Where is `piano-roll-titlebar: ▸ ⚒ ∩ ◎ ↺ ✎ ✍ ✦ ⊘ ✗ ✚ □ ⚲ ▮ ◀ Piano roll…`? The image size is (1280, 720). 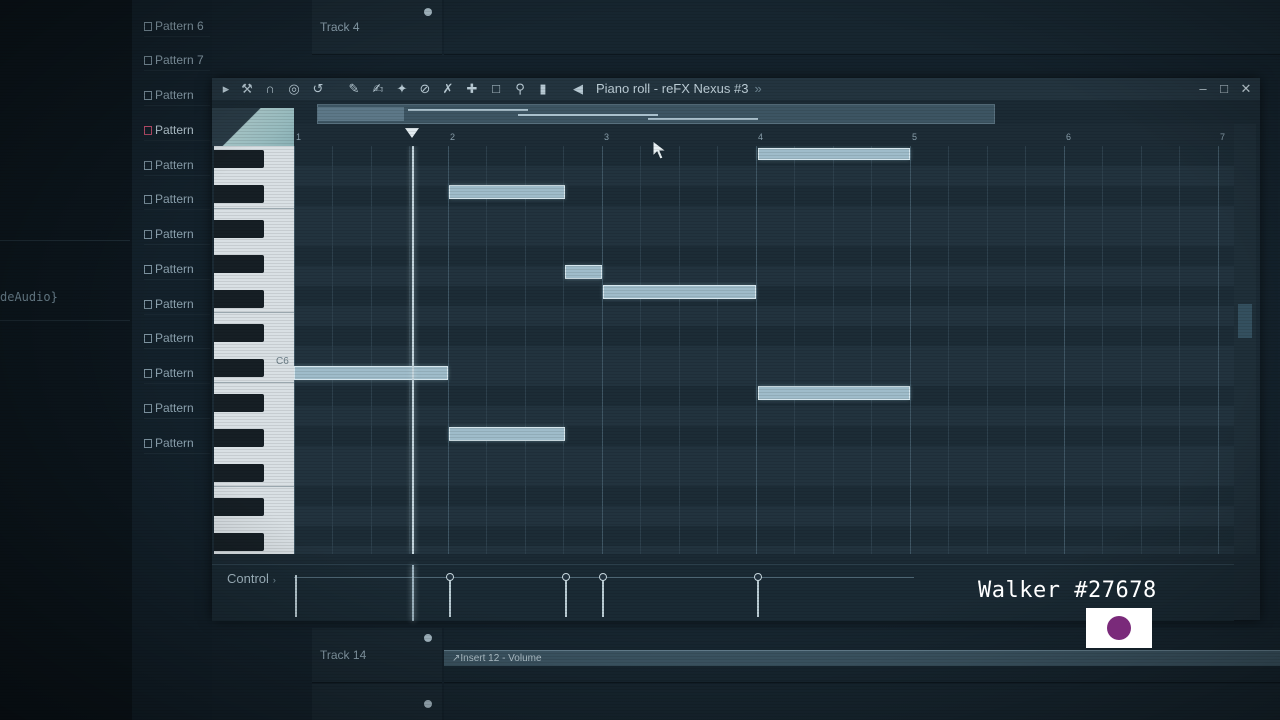 piano-roll-titlebar: ▸ ⚒ ∩ ◎ ↺ ✎ ✍ ✦ ⊘ ✗ ✚ □ ⚲ ▮ ◀ Piano roll… is located at coordinates (736, 89).